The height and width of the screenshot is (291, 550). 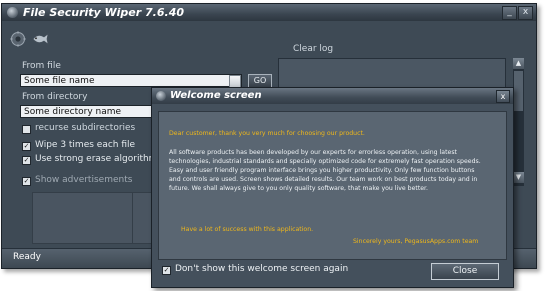 What do you see at coordinates (40, 39) in the screenshot?
I see `fish-icon` at bounding box center [40, 39].